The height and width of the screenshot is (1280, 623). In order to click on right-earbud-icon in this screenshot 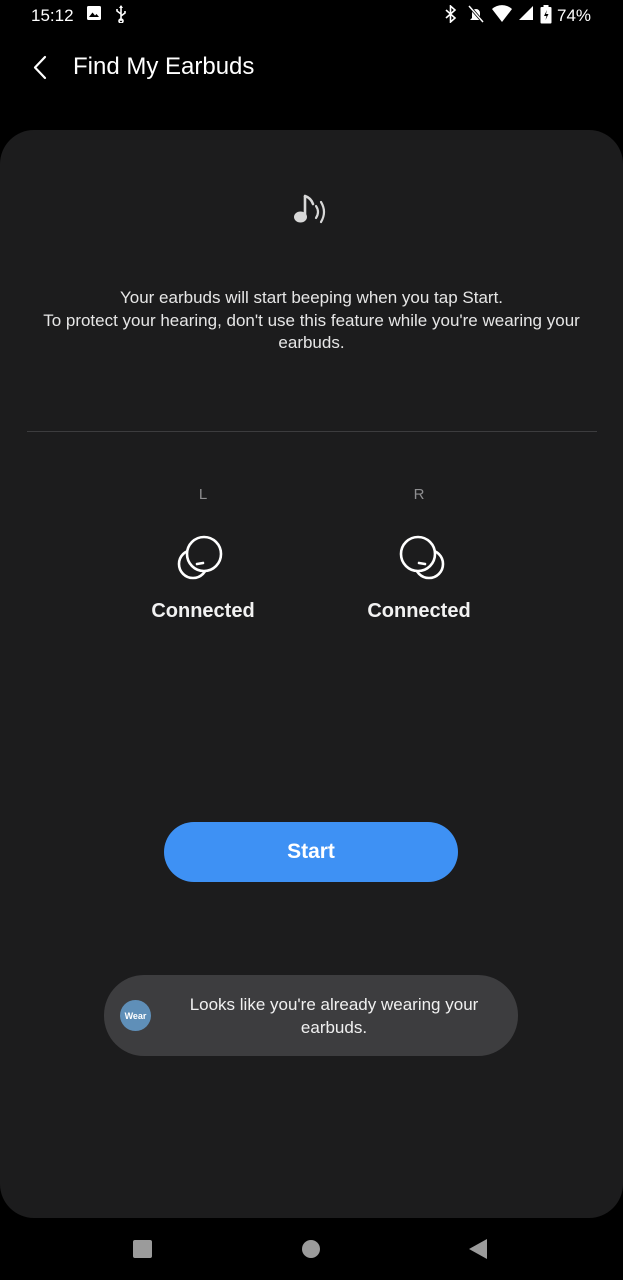, I will do `click(422, 557)`.